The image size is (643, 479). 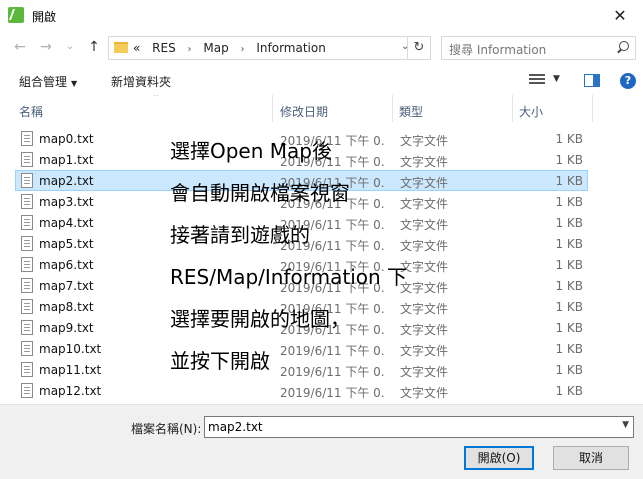 I want to click on file-row: map10.txt 2019/6/11 下午 0... 文字文件 1 KB, so click(x=301, y=348).